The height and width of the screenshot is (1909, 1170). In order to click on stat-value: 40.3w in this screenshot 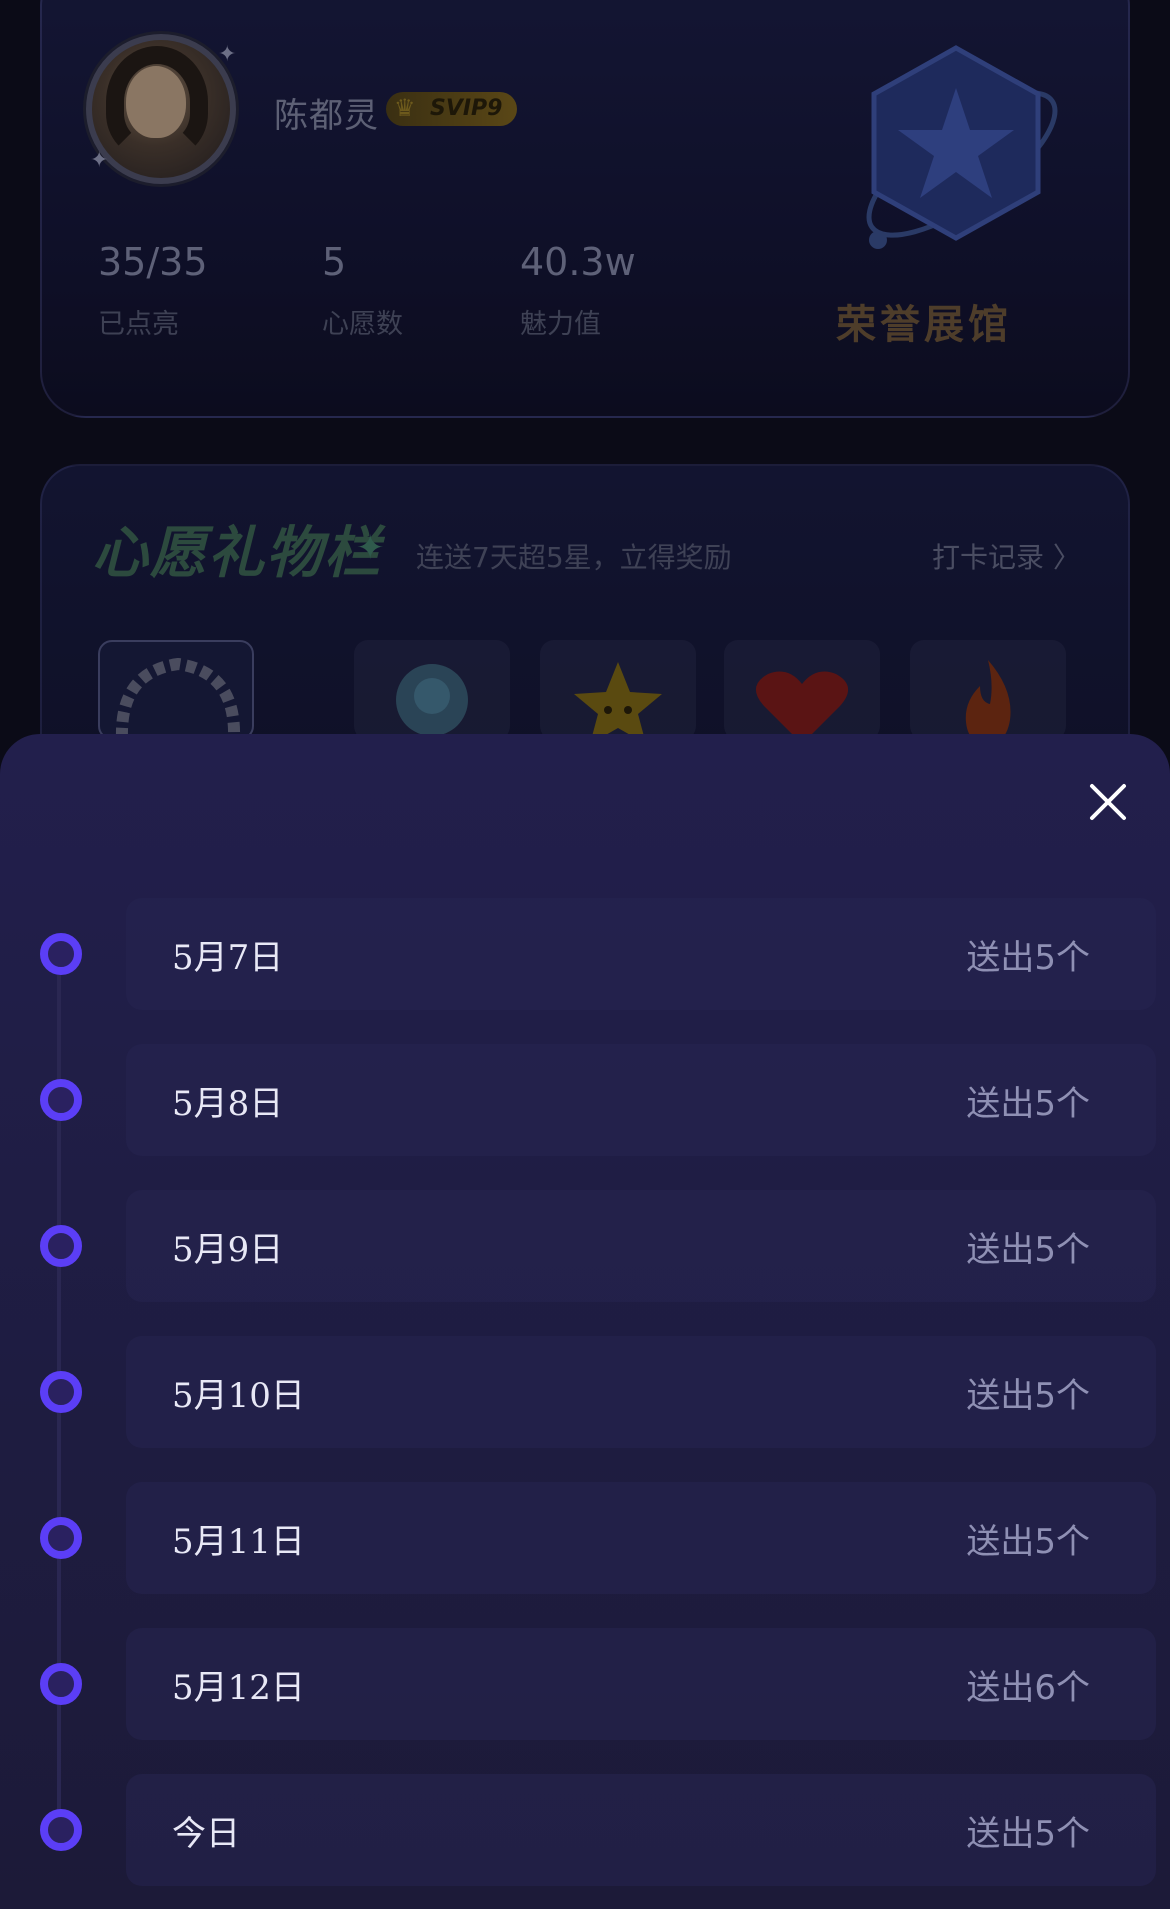, I will do `click(578, 262)`.